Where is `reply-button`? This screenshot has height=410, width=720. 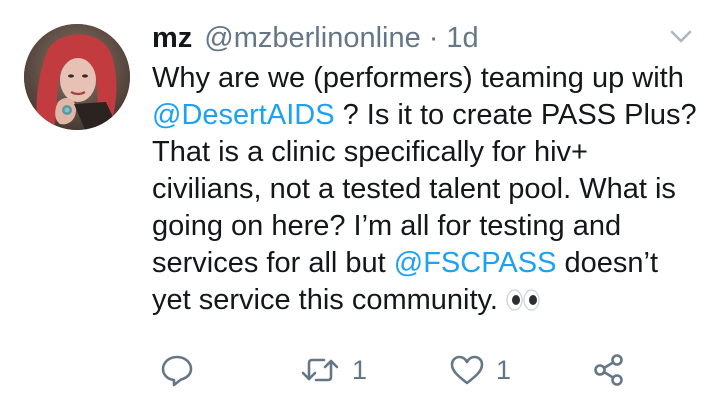
reply-button is located at coordinates (177, 370).